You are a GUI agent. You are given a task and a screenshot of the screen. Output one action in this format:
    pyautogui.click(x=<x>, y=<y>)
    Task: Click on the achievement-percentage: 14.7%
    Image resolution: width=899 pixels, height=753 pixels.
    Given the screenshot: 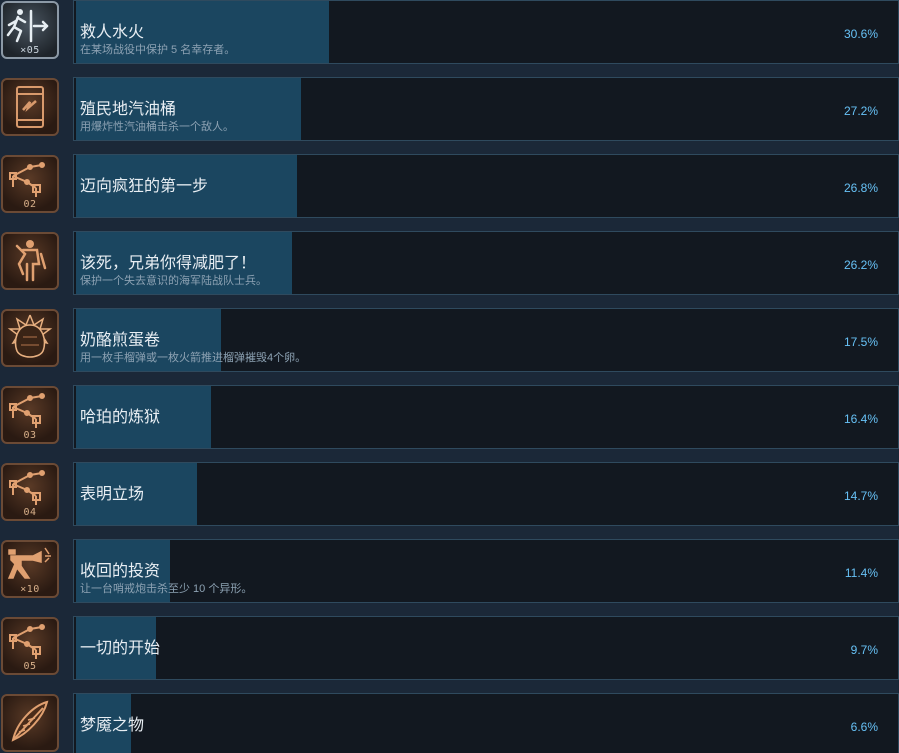 What is the action you would take?
    pyautogui.click(x=860, y=496)
    